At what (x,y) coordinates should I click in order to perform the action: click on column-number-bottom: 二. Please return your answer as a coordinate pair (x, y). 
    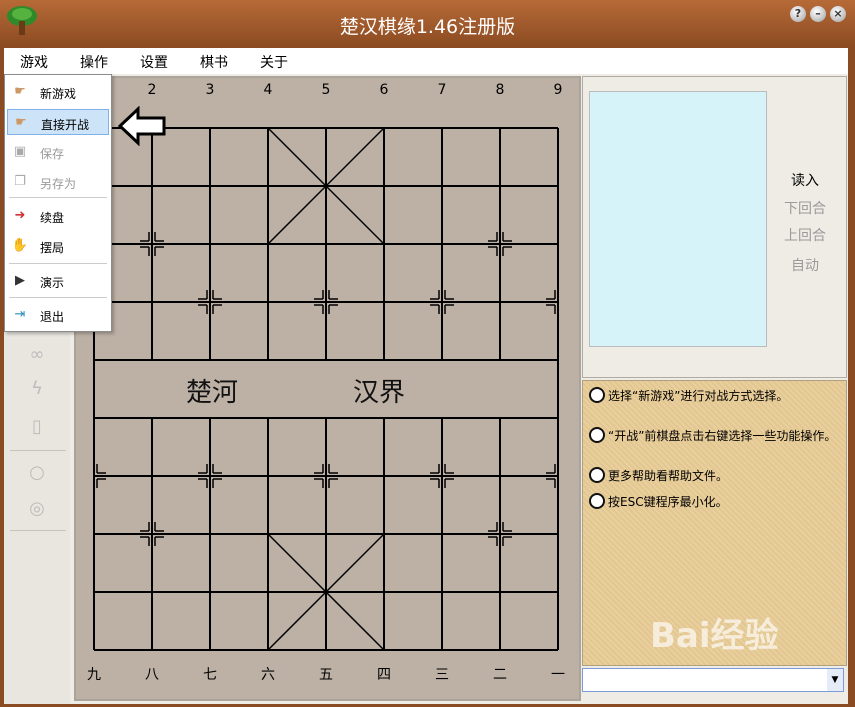
    Looking at the image, I should click on (500, 675).